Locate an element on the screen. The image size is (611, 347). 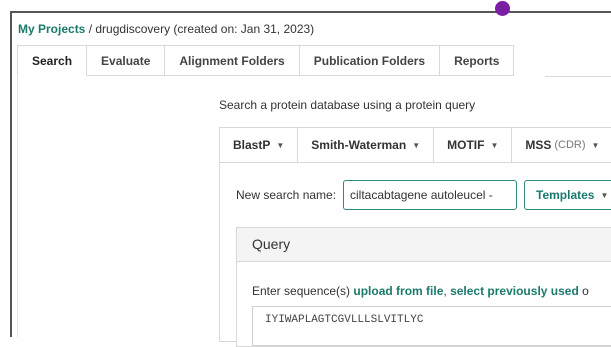
algorithm-tab-mss: MSS (CDR) ▼ is located at coordinates (561, 145).